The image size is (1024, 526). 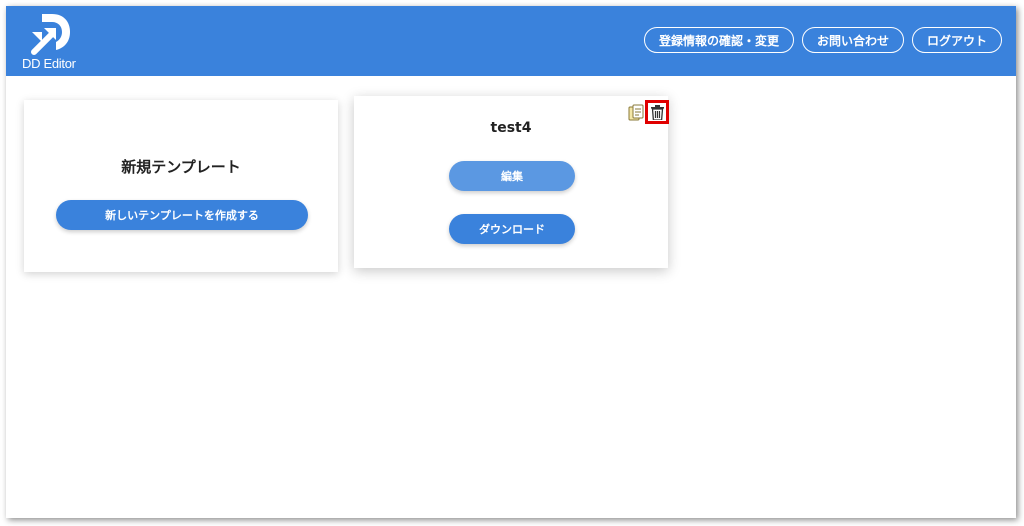 I want to click on trash-icon, so click(x=657, y=112).